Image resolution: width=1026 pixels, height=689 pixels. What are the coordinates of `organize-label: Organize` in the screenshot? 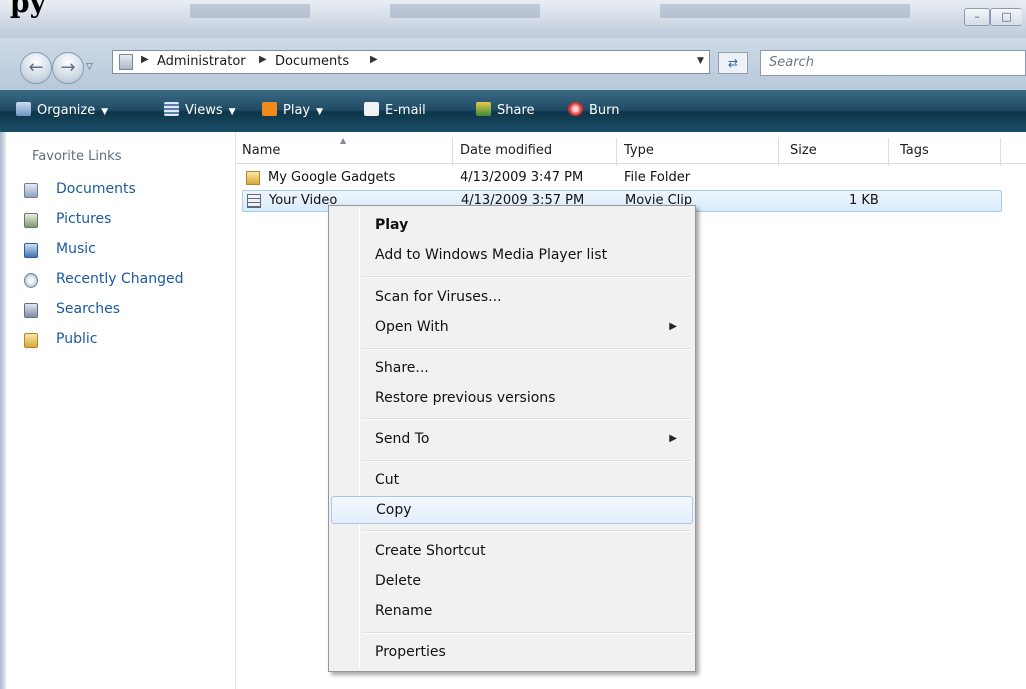 It's located at (66, 110).